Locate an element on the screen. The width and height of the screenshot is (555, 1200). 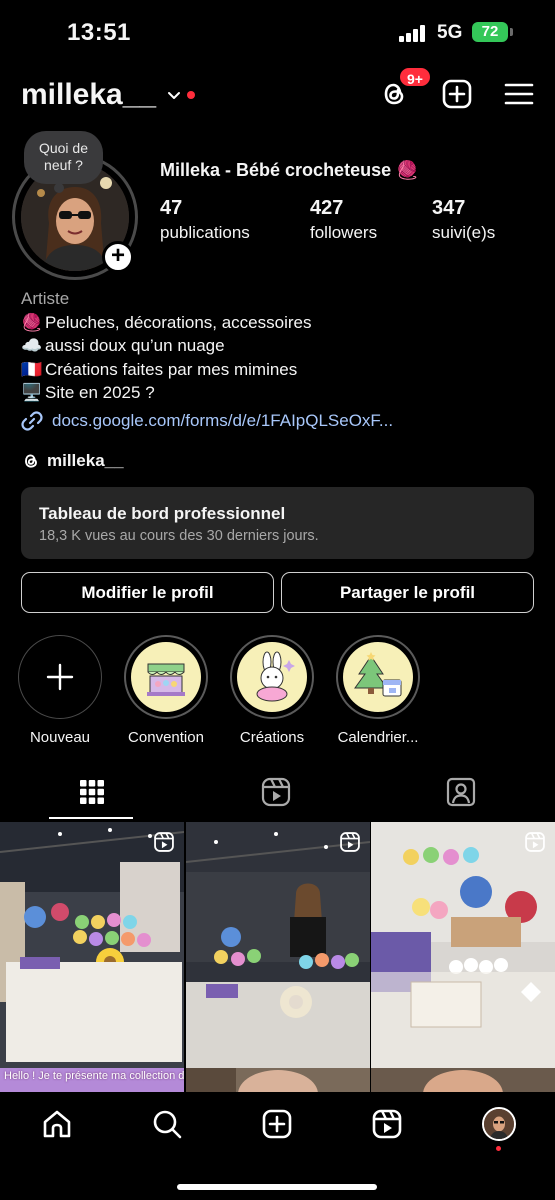
battery-icon: 72 is located at coordinates (492, 32).